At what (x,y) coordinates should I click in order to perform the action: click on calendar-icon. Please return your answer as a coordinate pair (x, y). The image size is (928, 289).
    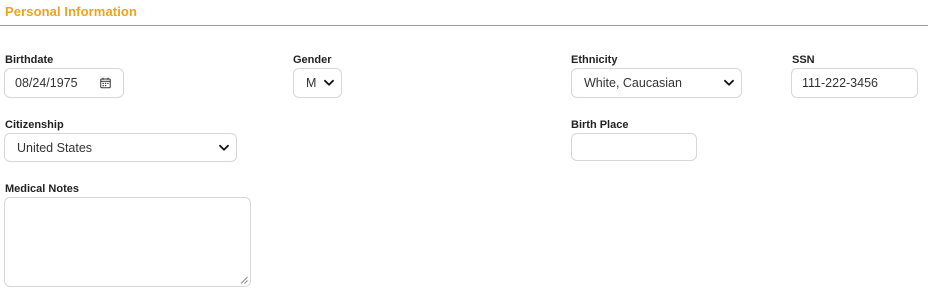
    Looking at the image, I should click on (105, 83).